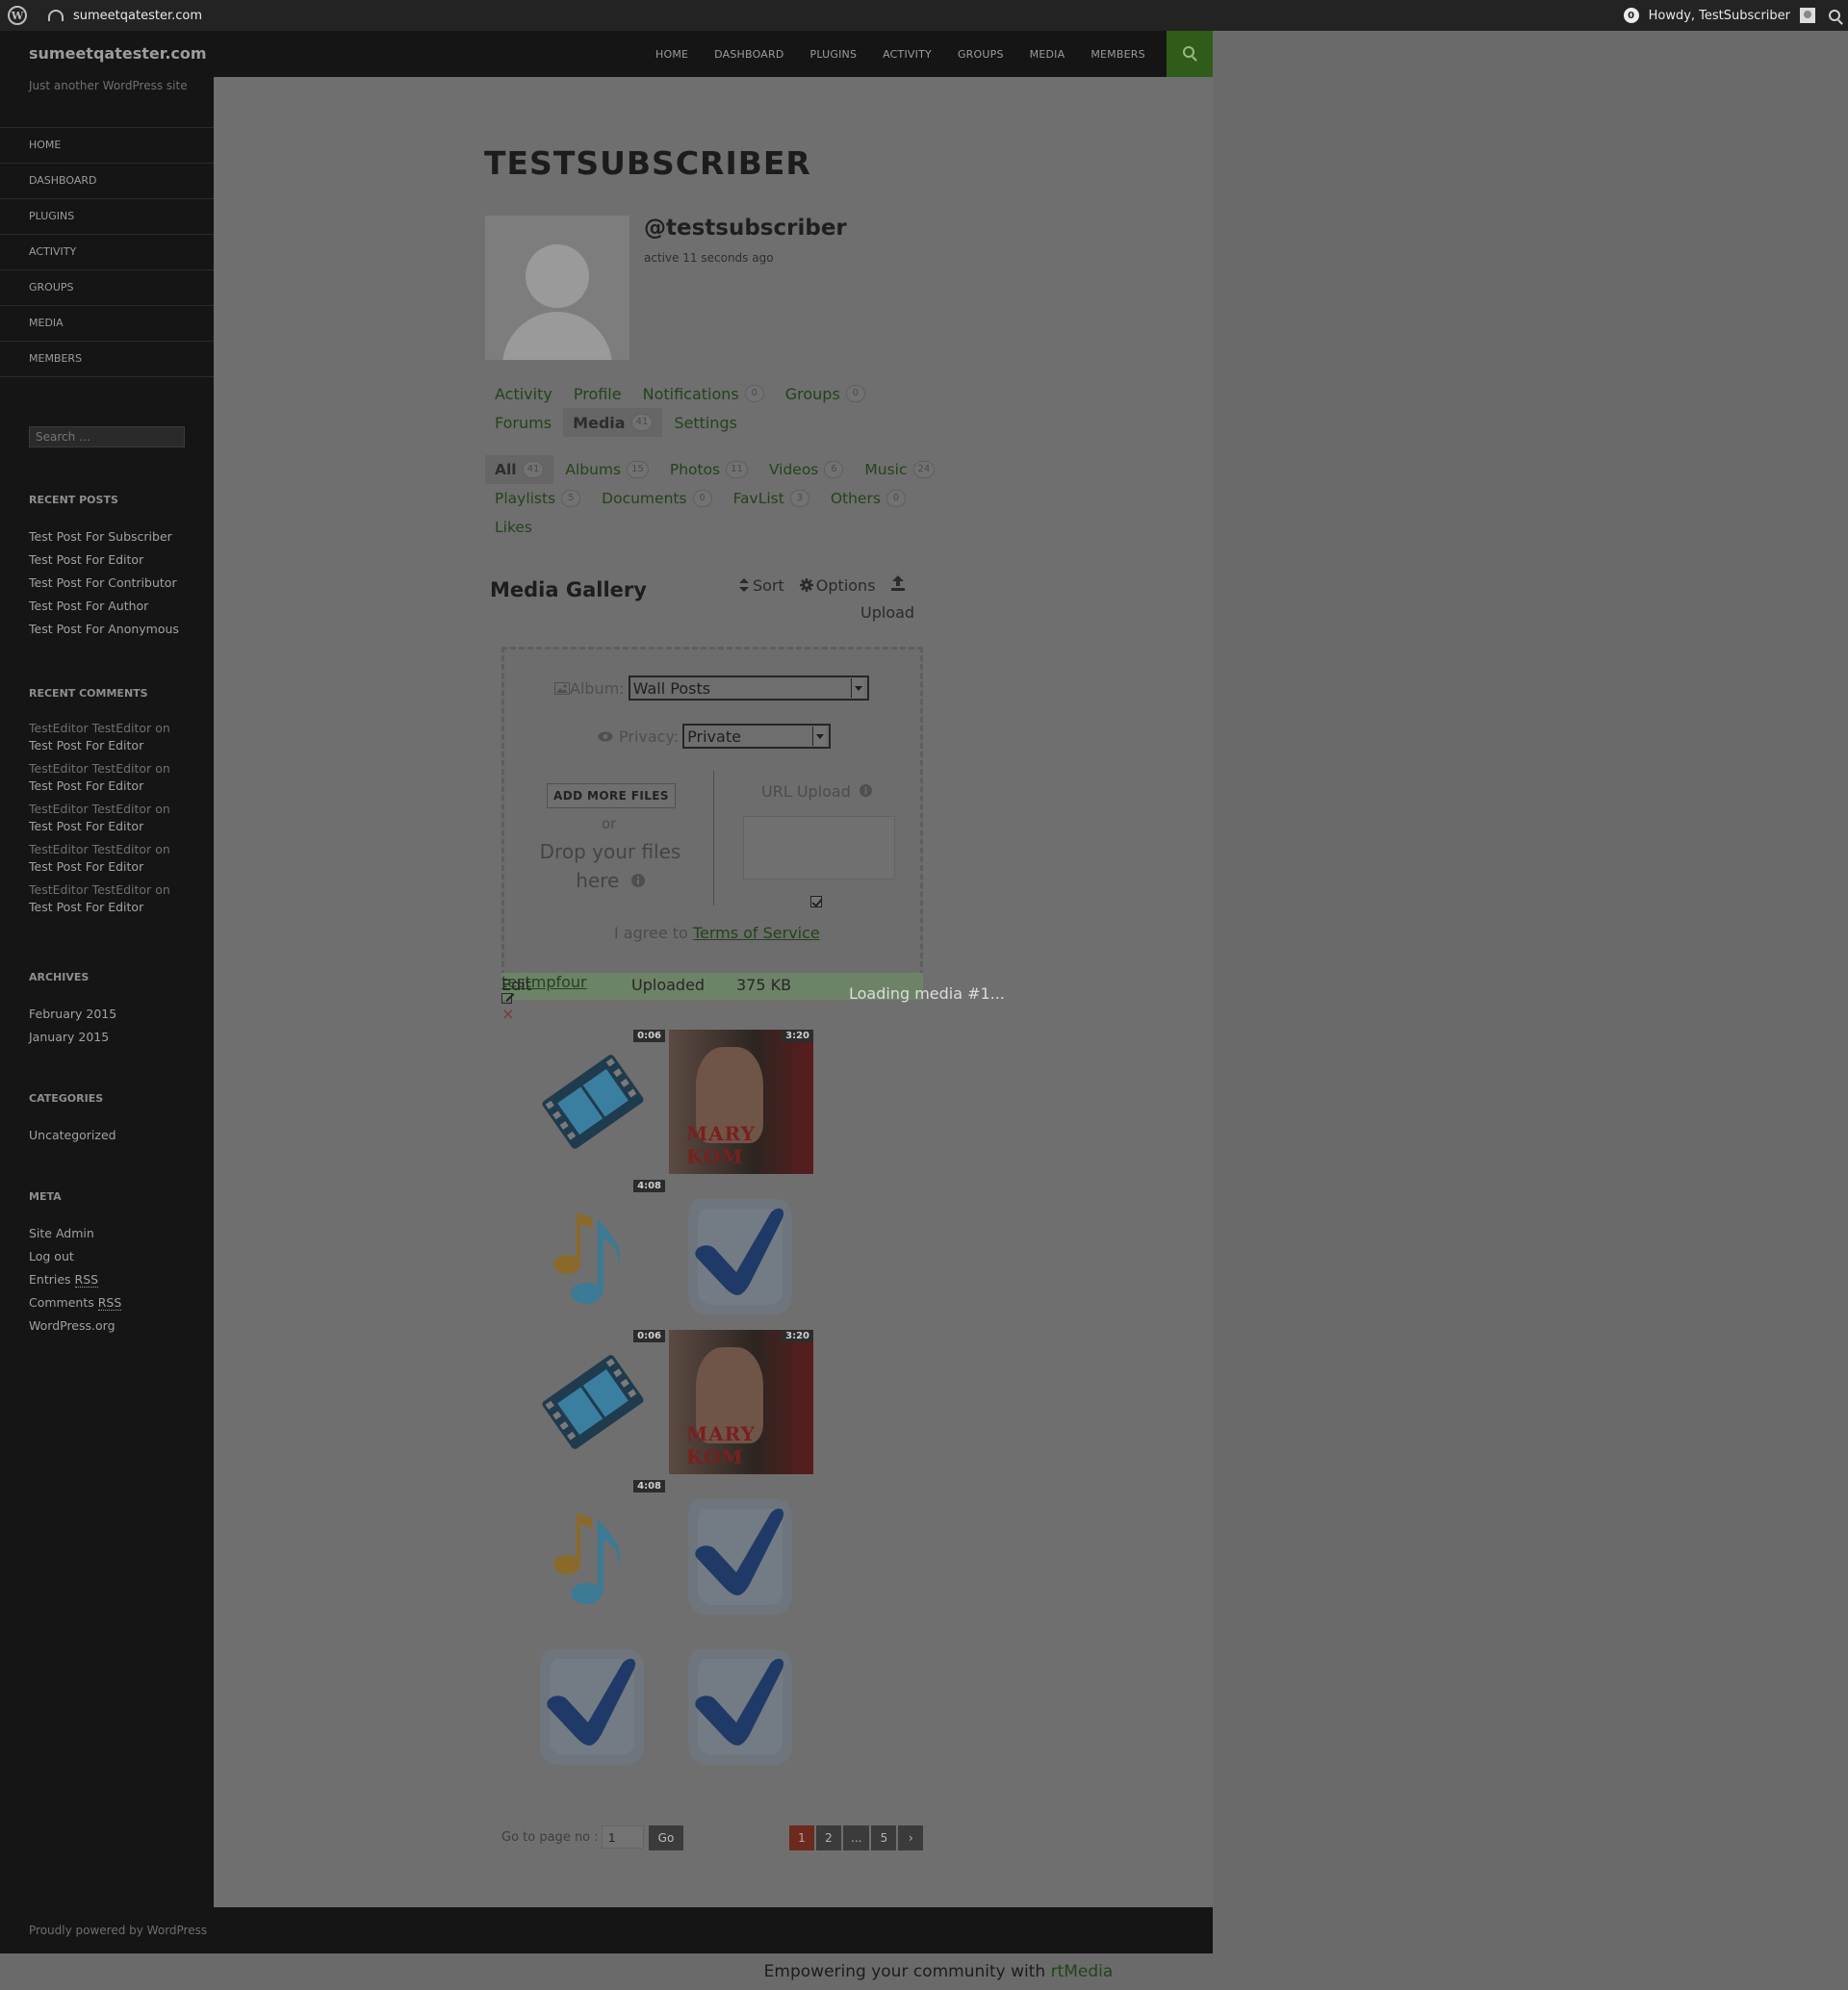  I want to click on video-icon, so click(593, 1102).